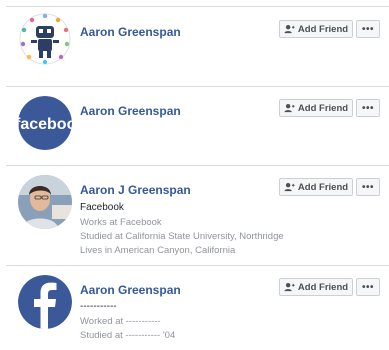 This screenshot has width=389, height=350. Describe the element at coordinates (45, 39) in the screenshot. I see `robot-illustration-avatar` at that location.